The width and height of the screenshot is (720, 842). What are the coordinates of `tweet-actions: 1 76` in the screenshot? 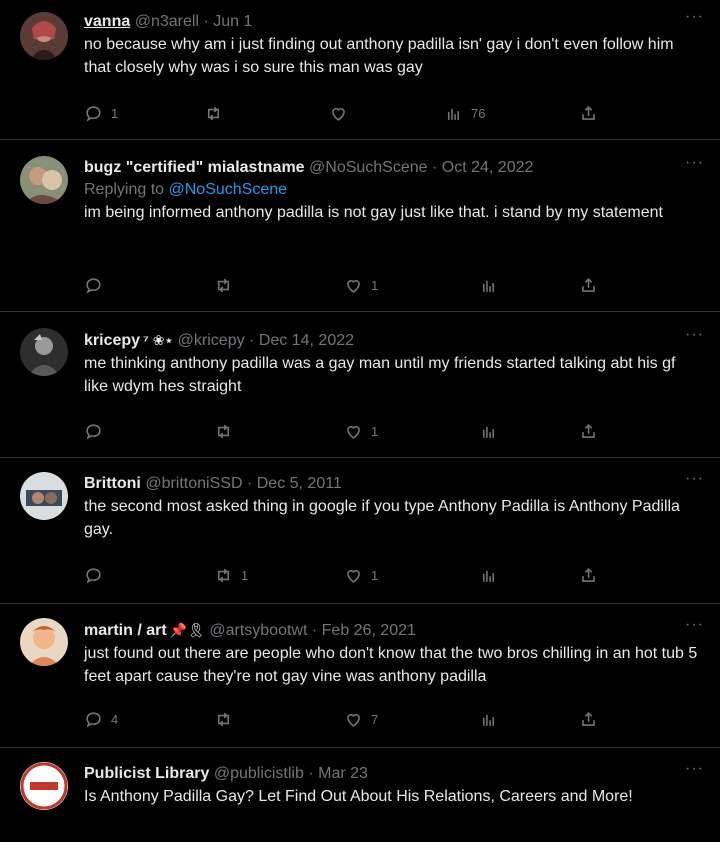 It's located at (344, 115).